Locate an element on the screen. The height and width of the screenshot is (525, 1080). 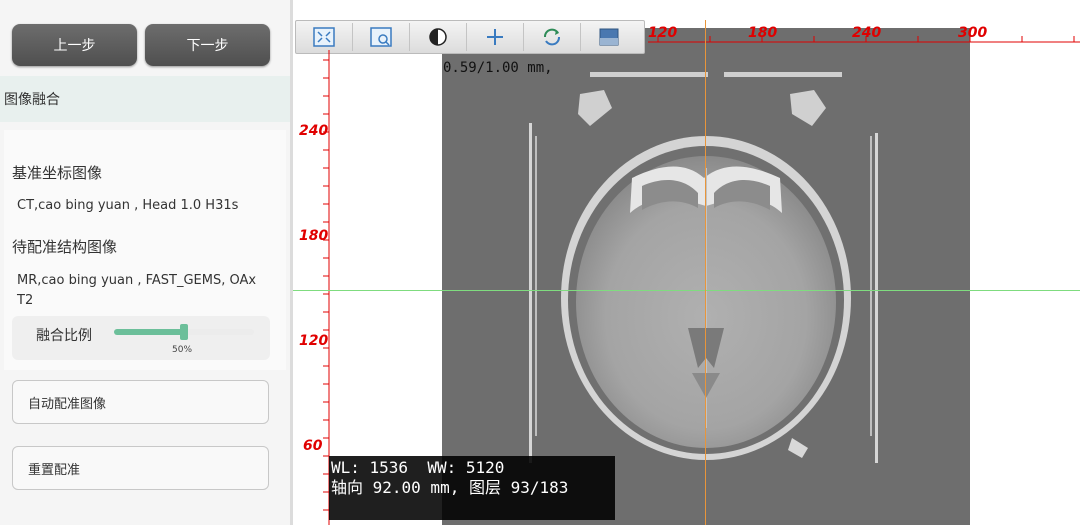
fit-window-icon is located at coordinates (324, 37).